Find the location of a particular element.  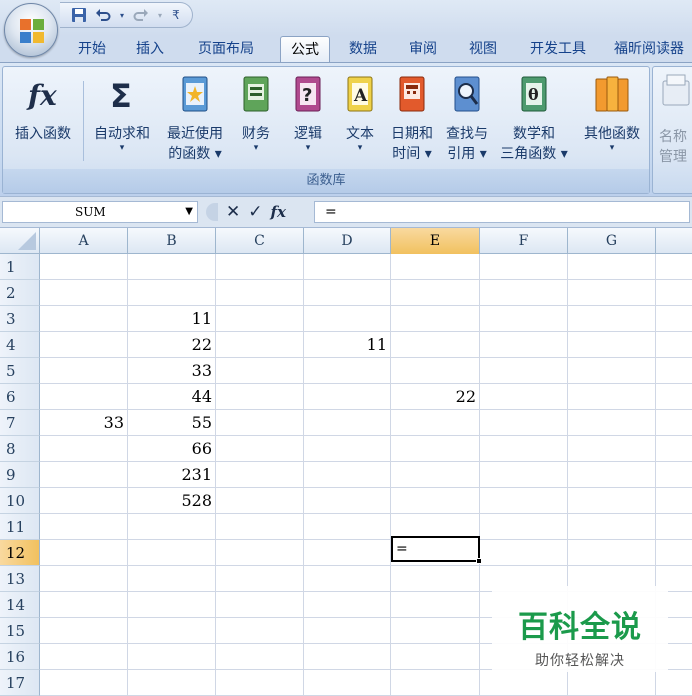

select-all-button is located at coordinates (20, 241).